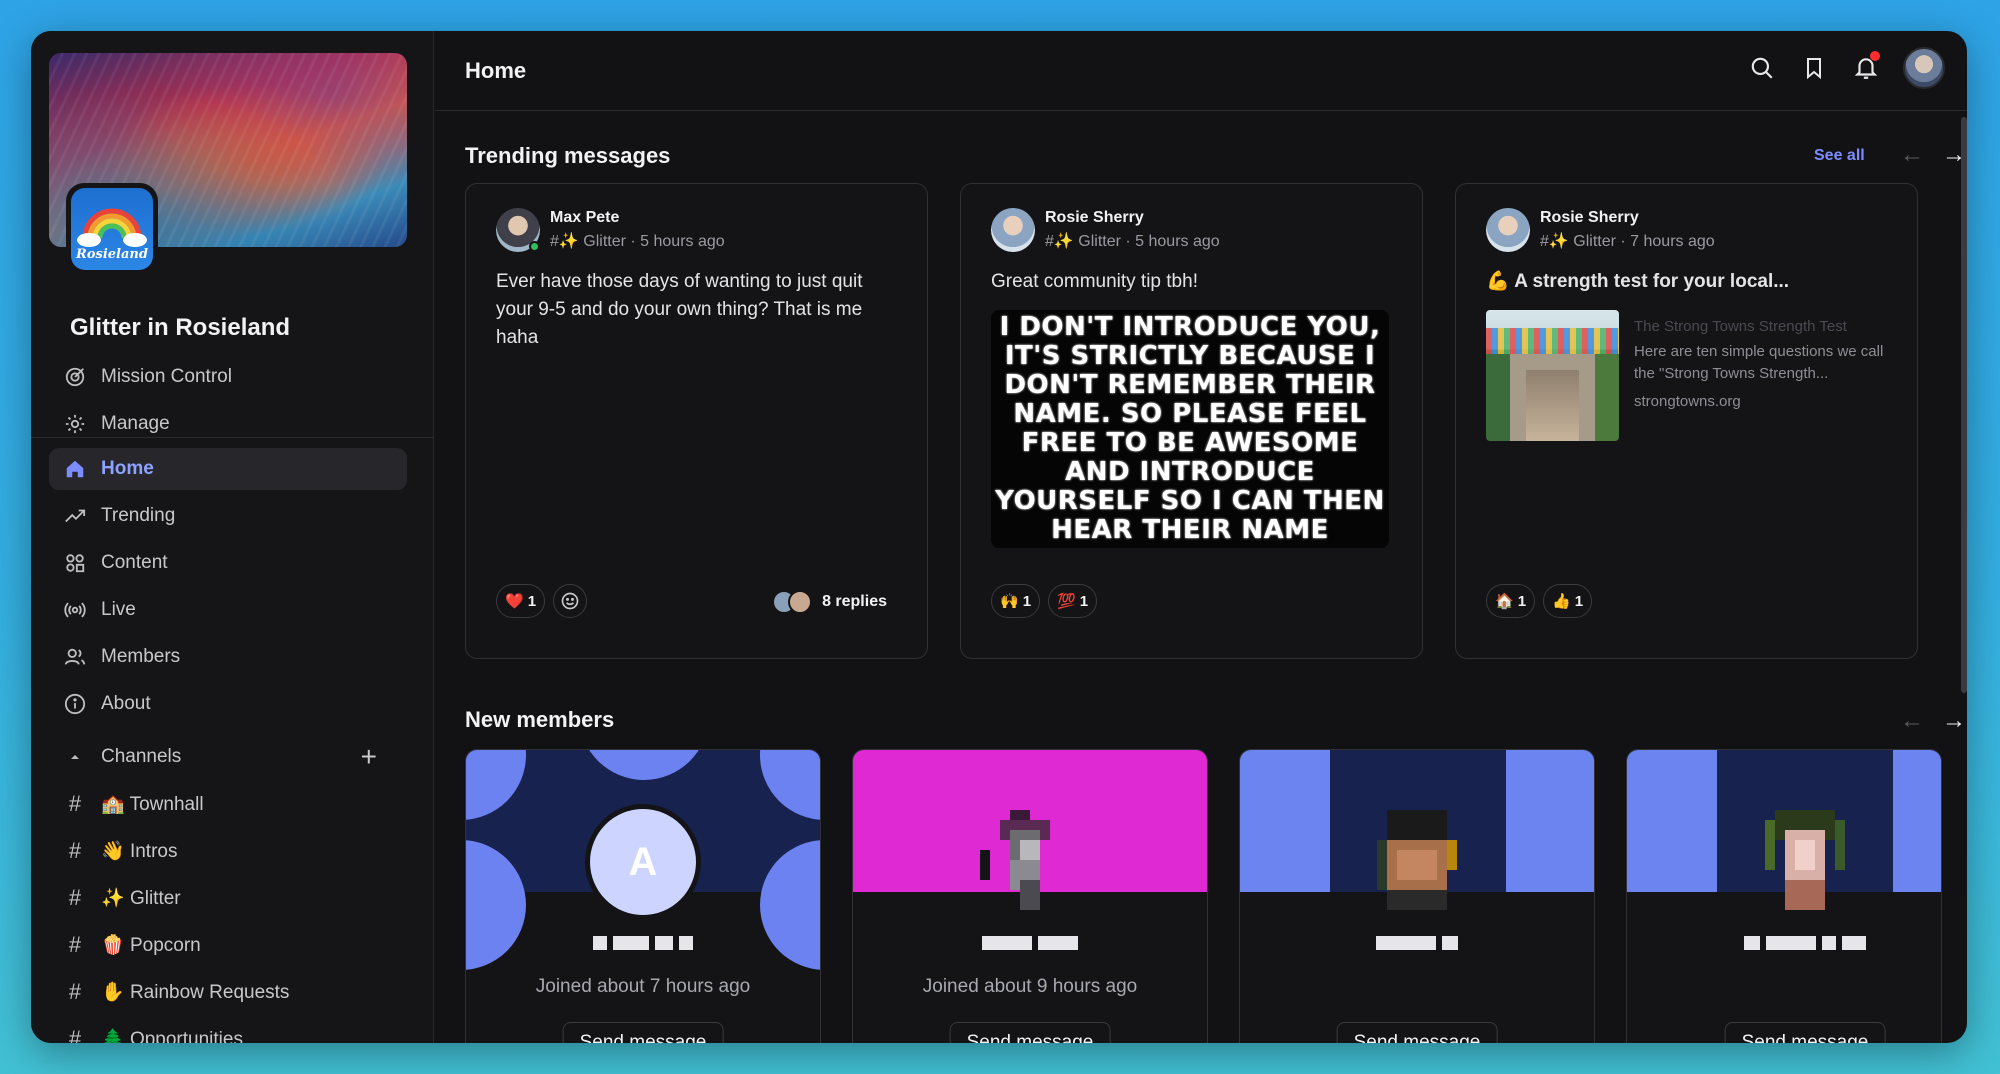 The height and width of the screenshot is (1074, 2000). Describe the element at coordinates (186, 1036) in the screenshot. I see `channel-name: Opportunities` at that location.